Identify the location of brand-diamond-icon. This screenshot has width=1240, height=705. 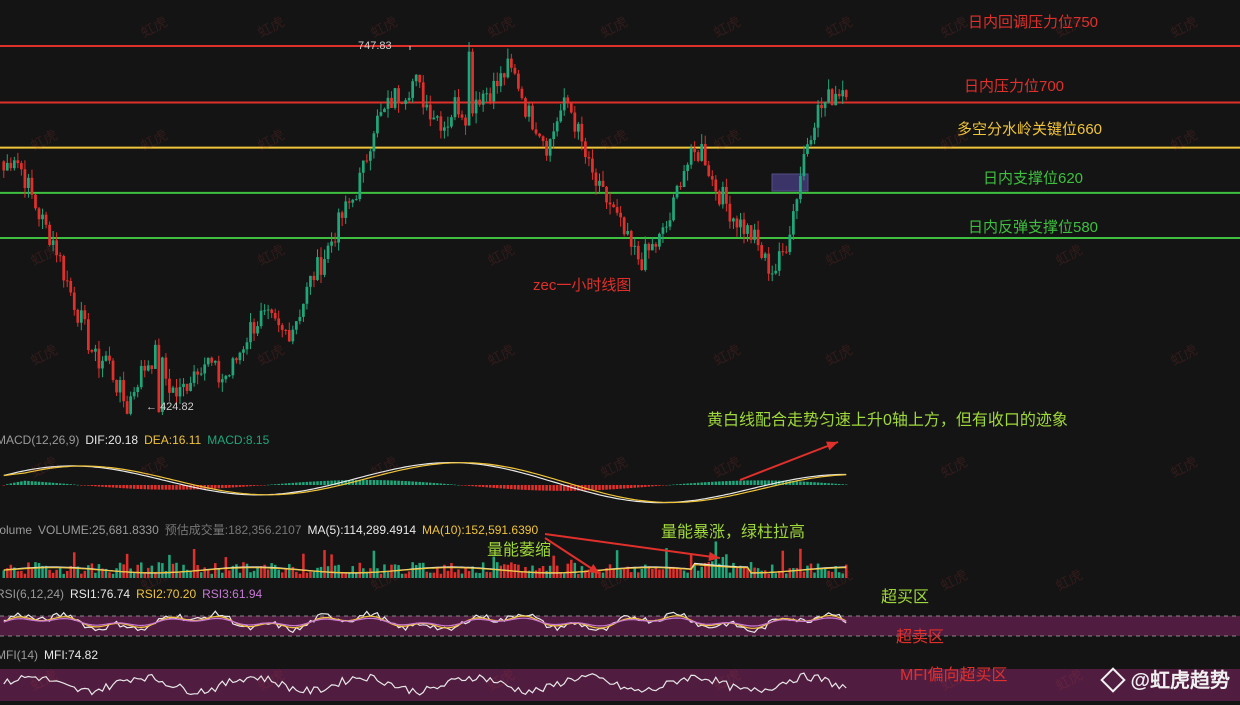
(1113, 680).